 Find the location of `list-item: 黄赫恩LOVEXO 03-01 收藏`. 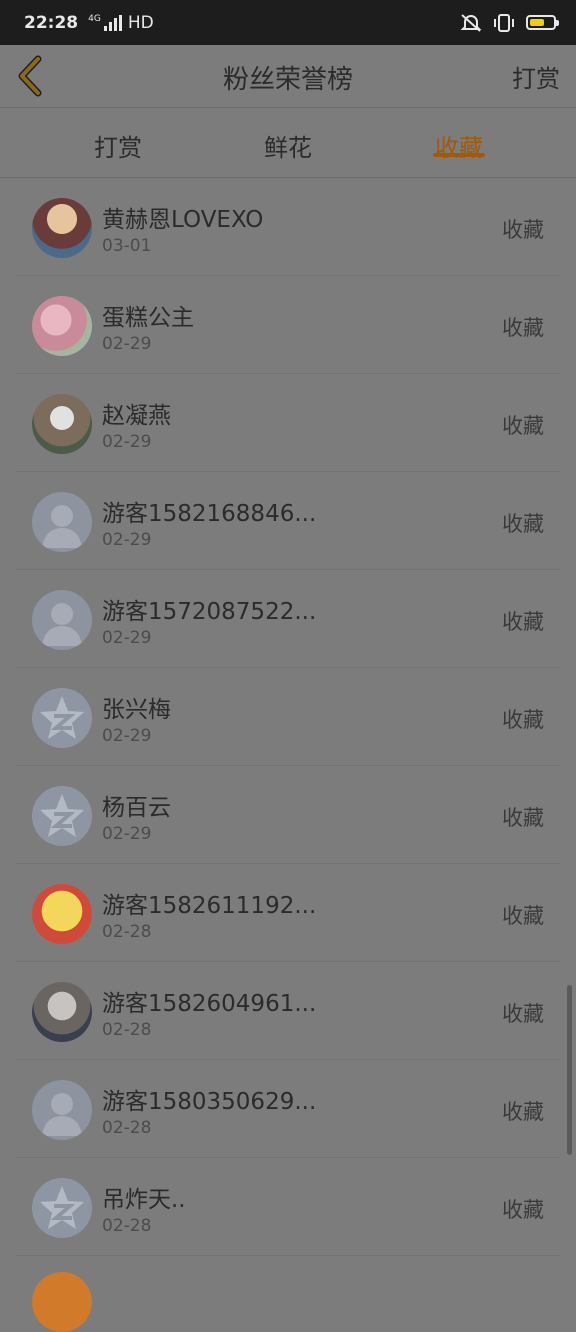

list-item: 黄赫恩LOVEXO 03-01 收藏 is located at coordinates (288, 227).